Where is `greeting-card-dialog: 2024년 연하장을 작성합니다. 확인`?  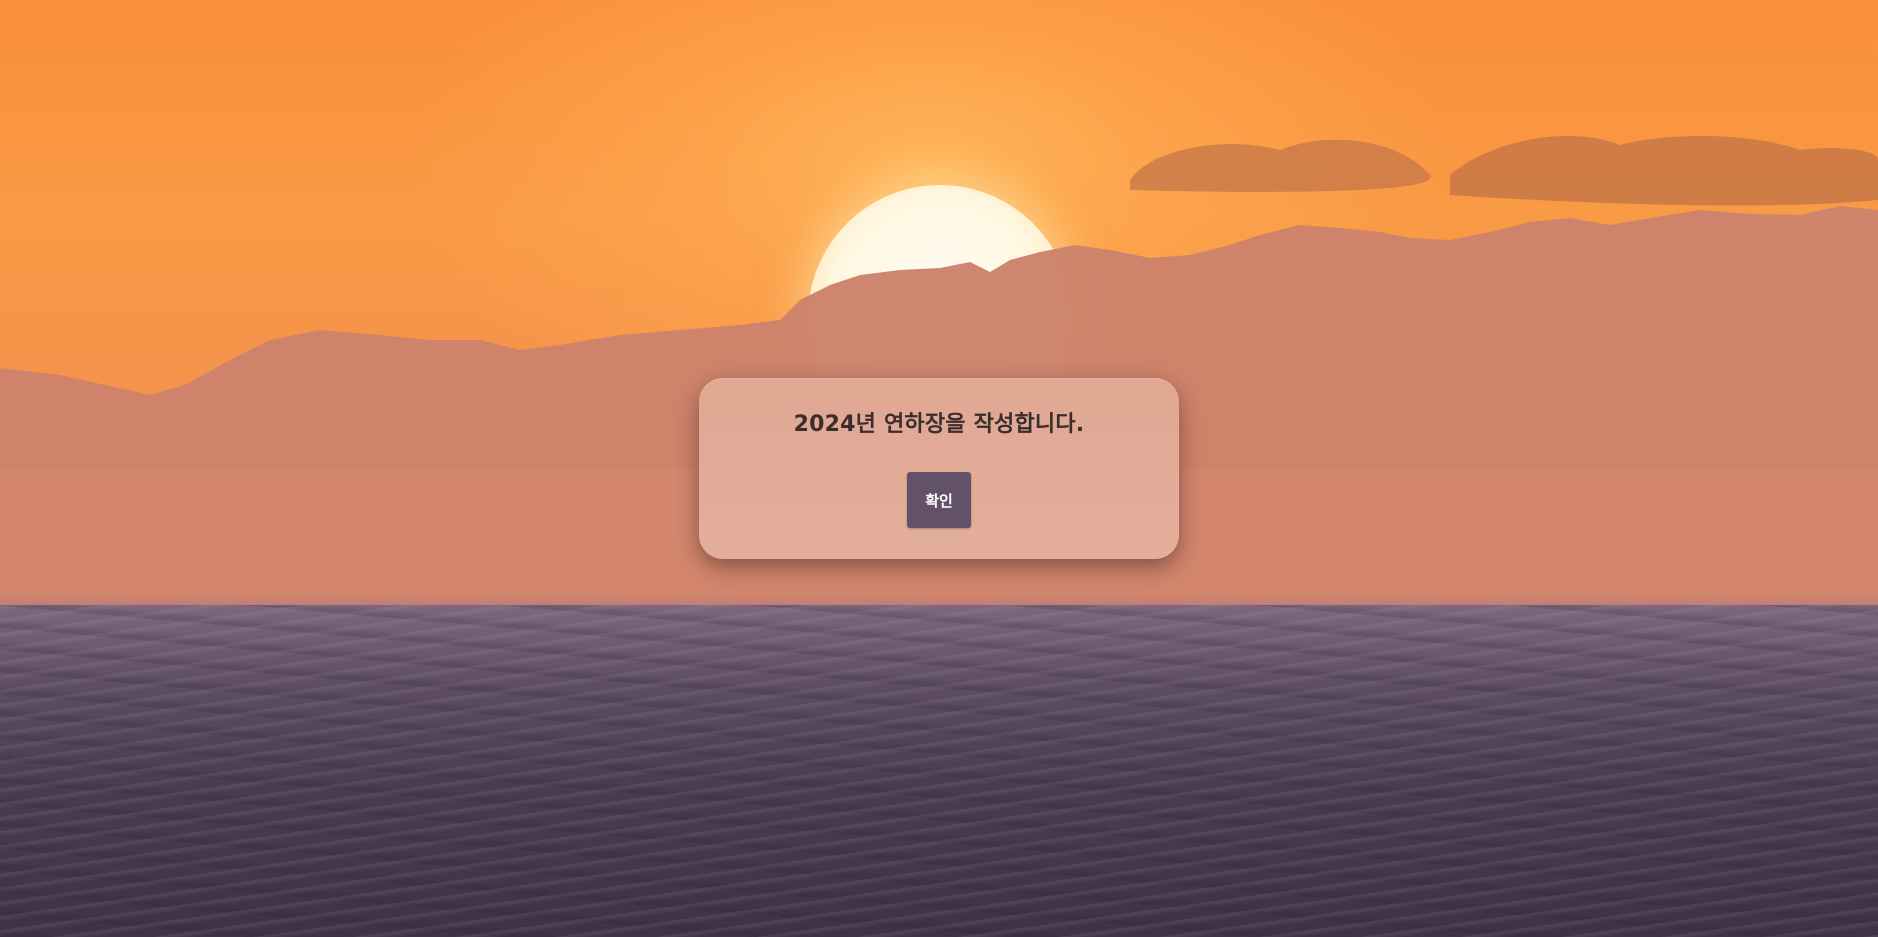
greeting-card-dialog: 2024년 연하장을 작성합니다. 확인 is located at coordinates (939, 468).